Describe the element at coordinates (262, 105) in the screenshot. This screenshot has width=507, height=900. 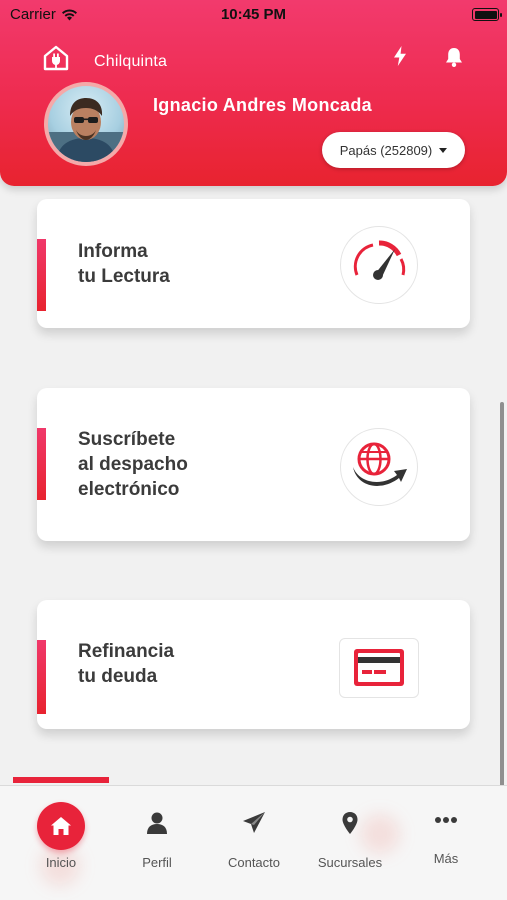
I see `user-name: Ignacio Andres Moncada` at that location.